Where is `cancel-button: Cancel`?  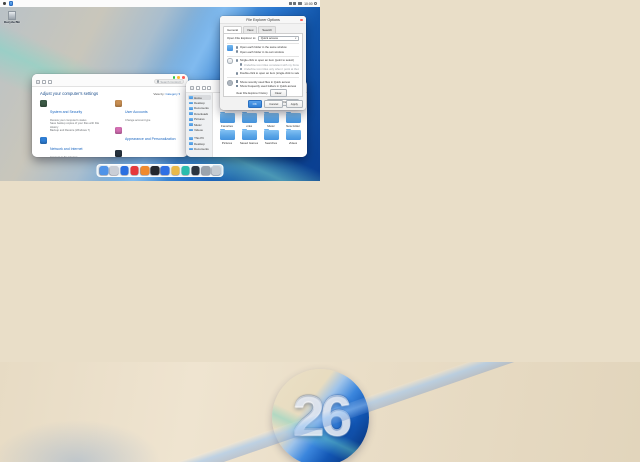 cancel-button: Cancel is located at coordinates (274, 103).